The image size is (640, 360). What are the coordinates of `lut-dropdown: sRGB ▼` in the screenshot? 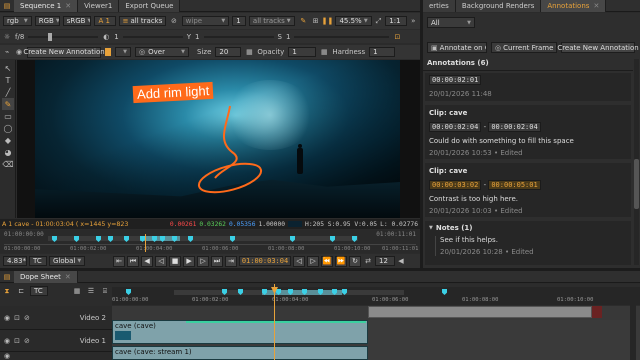 It's located at (77, 21).